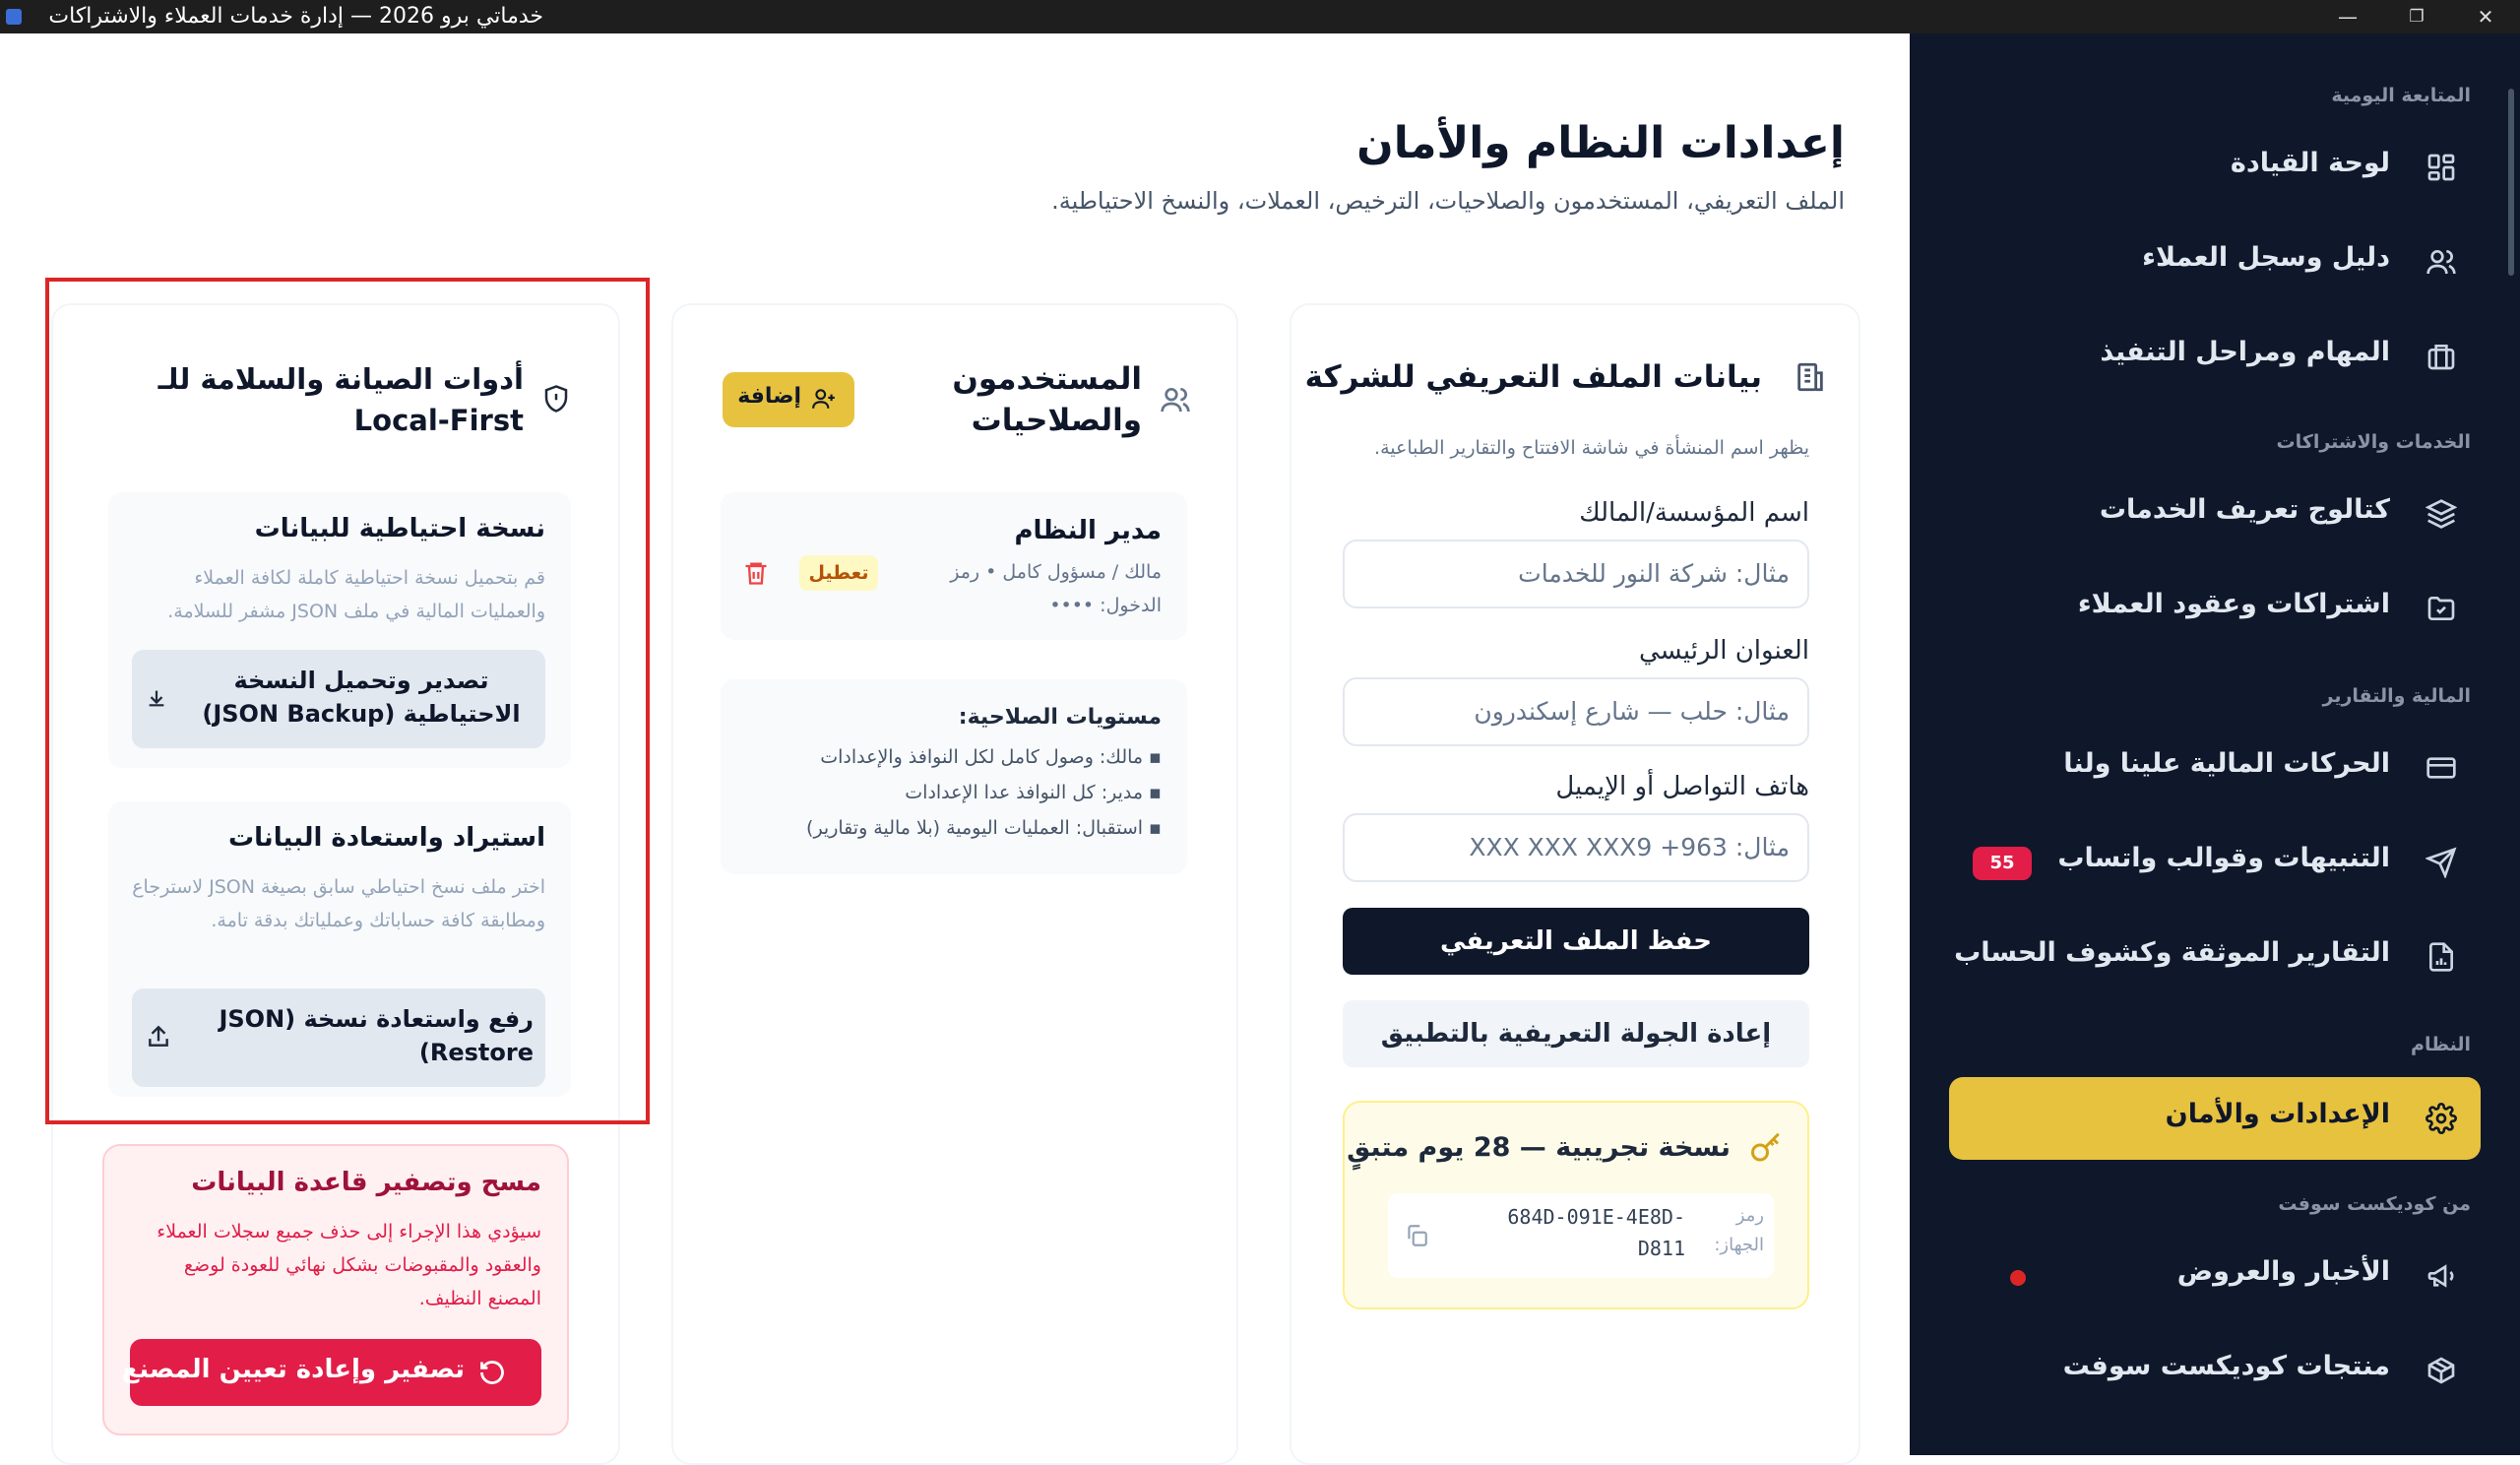 Image resolution: width=2520 pixels, height=1465 pixels. I want to click on sidebar-item-label: لوحة القيادة, so click(2310, 163).